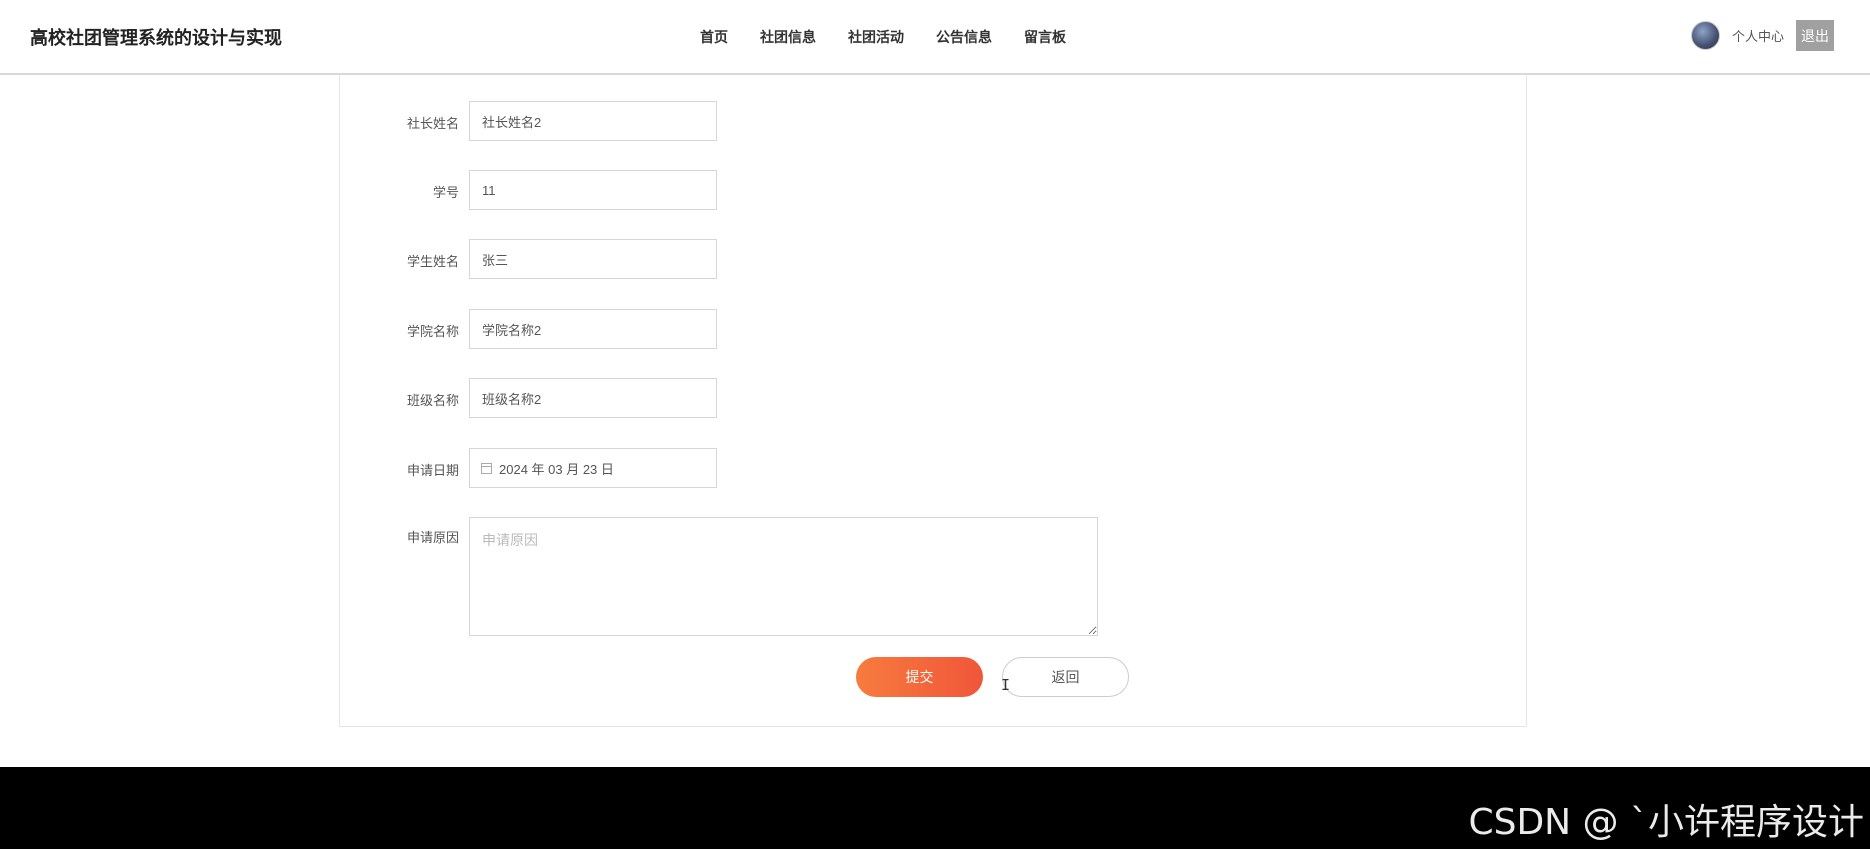  Describe the element at coordinates (432, 123) in the screenshot. I see `president-name-label: 社长姓名` at that location.